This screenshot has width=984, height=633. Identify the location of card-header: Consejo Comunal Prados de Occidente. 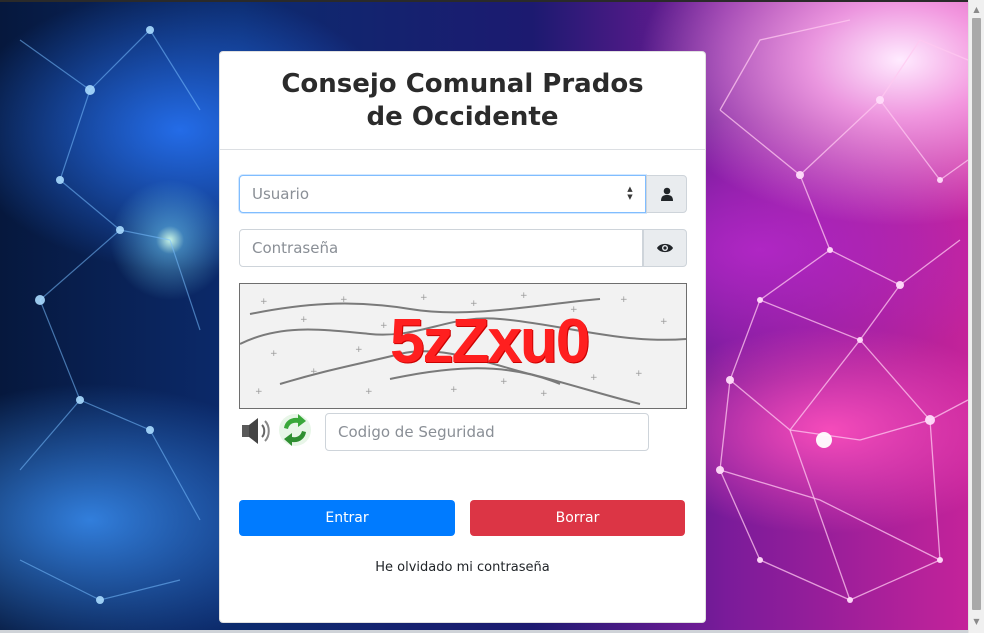
(462, 101).